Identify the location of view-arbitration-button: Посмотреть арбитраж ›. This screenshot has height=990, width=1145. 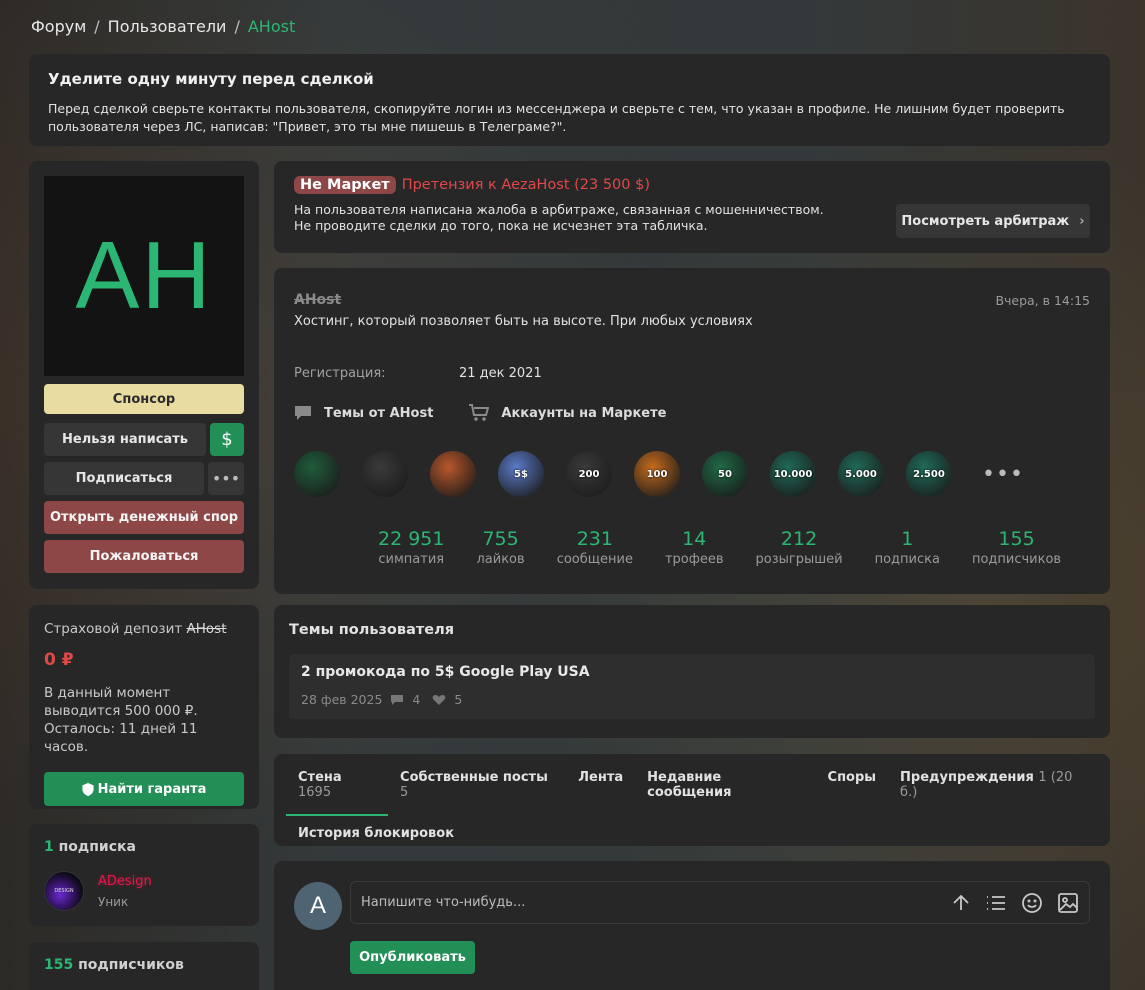
(993, 221).